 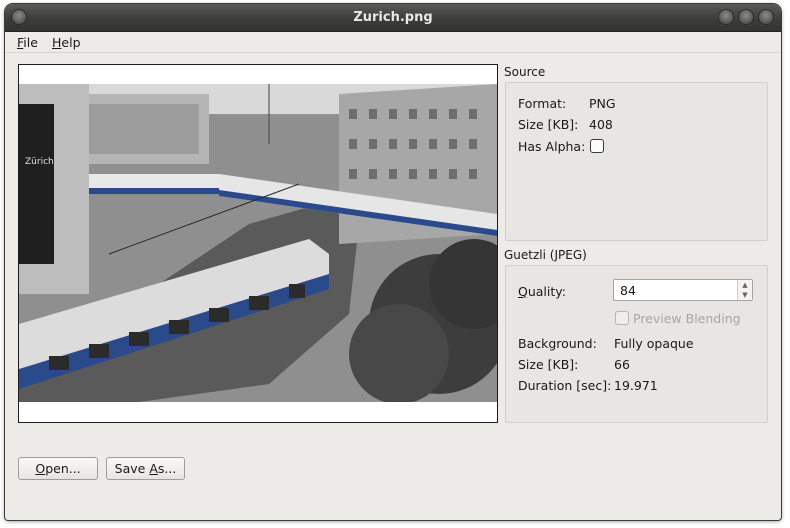 I want to click on menu-file-label: ile, so click(x=30, y=42).